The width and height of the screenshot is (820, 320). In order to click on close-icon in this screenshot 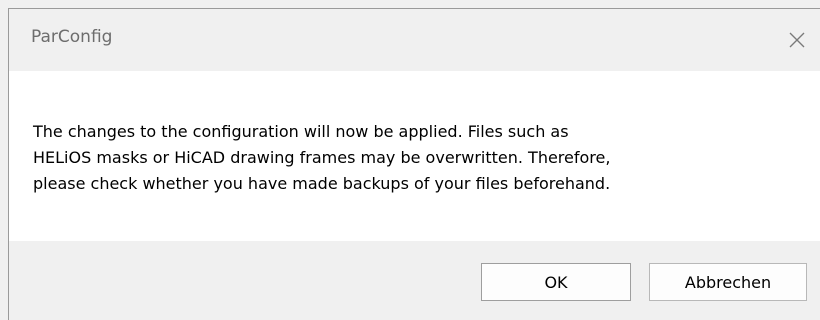, I will do `click(797, 40)`.